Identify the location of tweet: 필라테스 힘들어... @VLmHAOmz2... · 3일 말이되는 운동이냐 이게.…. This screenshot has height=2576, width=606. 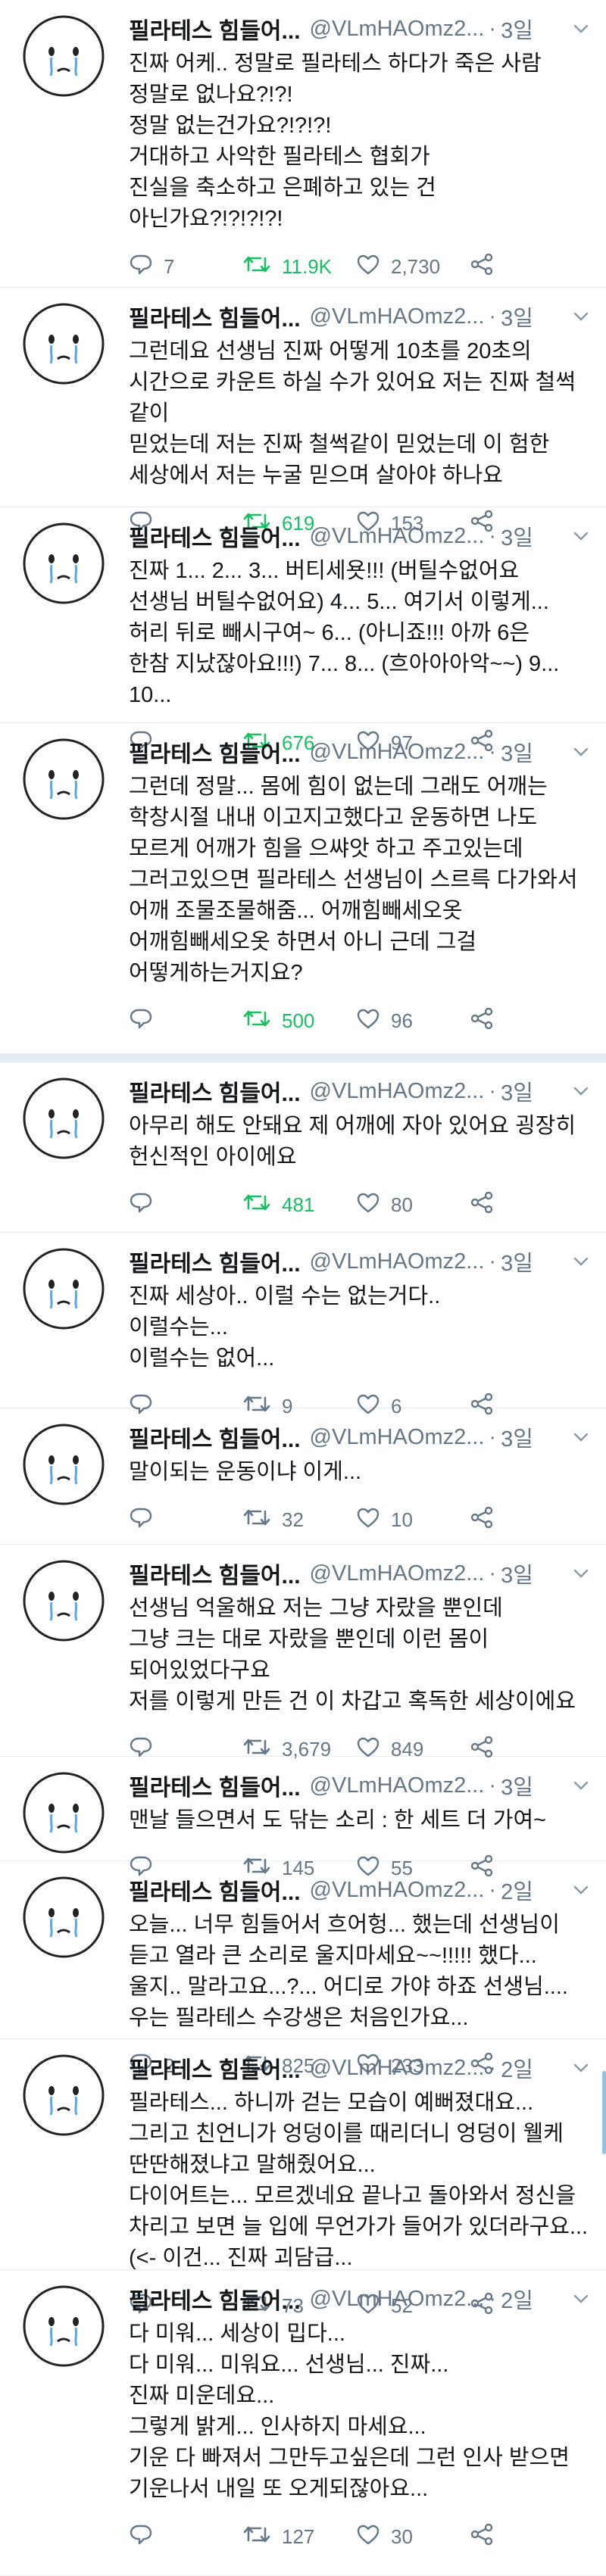
(303, 1476).